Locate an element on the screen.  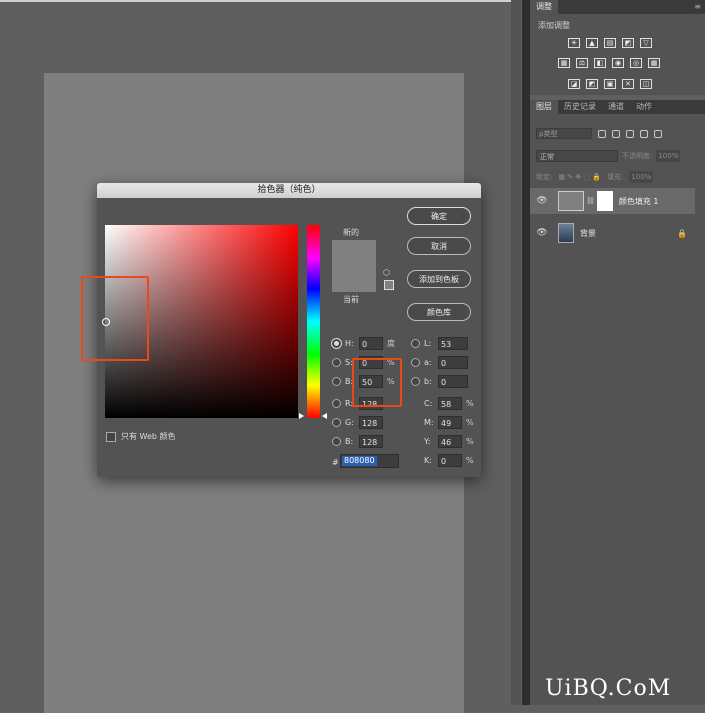
magenta-label: M: is located at coordinates (429, 422).